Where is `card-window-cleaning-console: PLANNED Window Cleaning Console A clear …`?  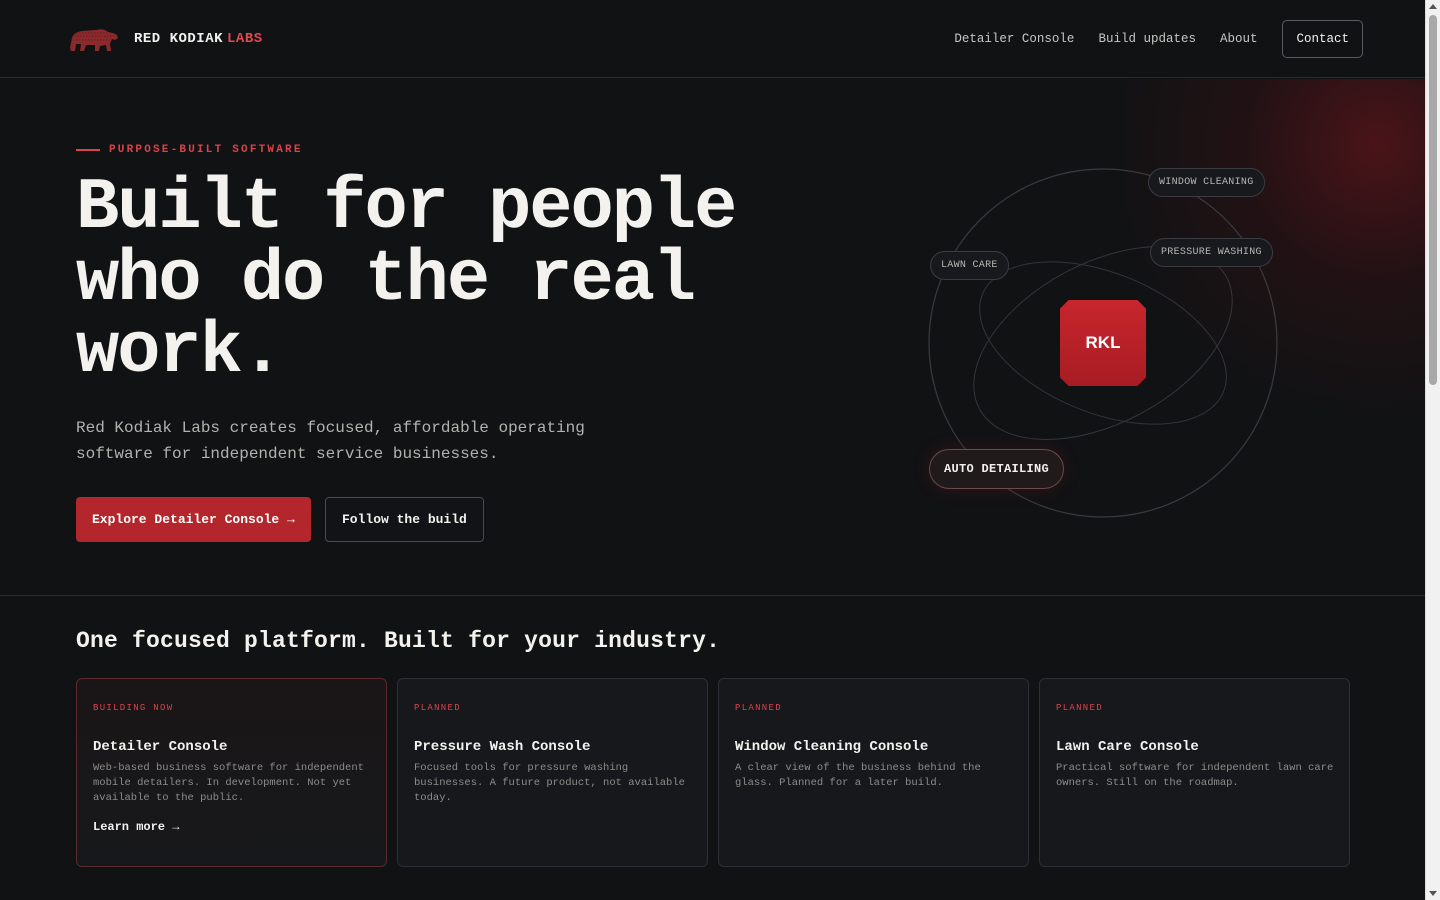
card-window-cleaning-console: PLANNED Window Cleaning Console A clear … is located at coordinates (873, 772).